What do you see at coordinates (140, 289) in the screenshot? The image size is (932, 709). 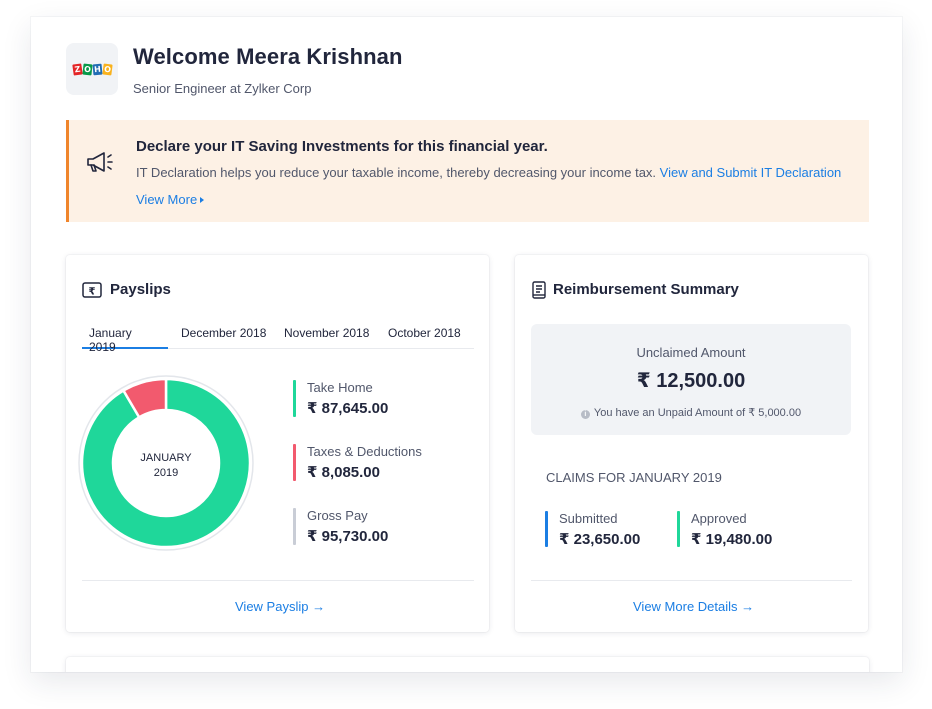 I see `payslips-title: Payslips` at bounding box center [140, 289].